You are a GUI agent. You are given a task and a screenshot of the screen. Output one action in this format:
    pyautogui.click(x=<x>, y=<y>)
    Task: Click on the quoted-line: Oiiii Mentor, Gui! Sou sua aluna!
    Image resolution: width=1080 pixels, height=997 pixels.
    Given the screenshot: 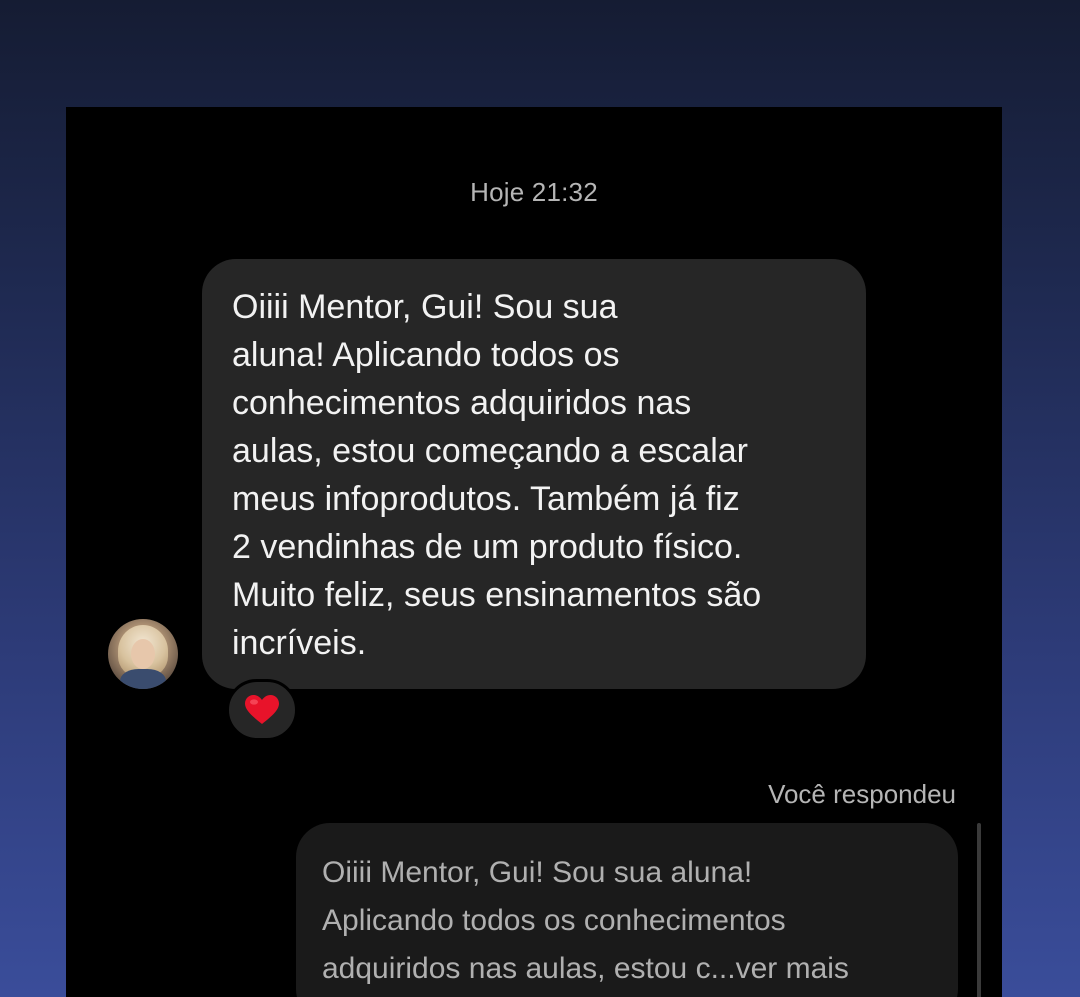 What is the action you would take?
    pyautogui.click(x=537, y=872)
    